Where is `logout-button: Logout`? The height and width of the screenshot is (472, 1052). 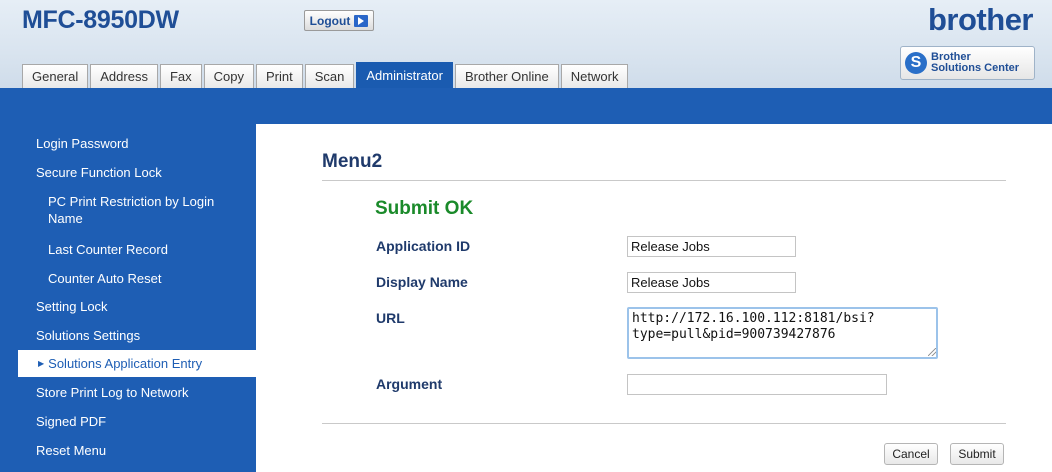
logout-button: Logout is located at coordinates (339, 20).